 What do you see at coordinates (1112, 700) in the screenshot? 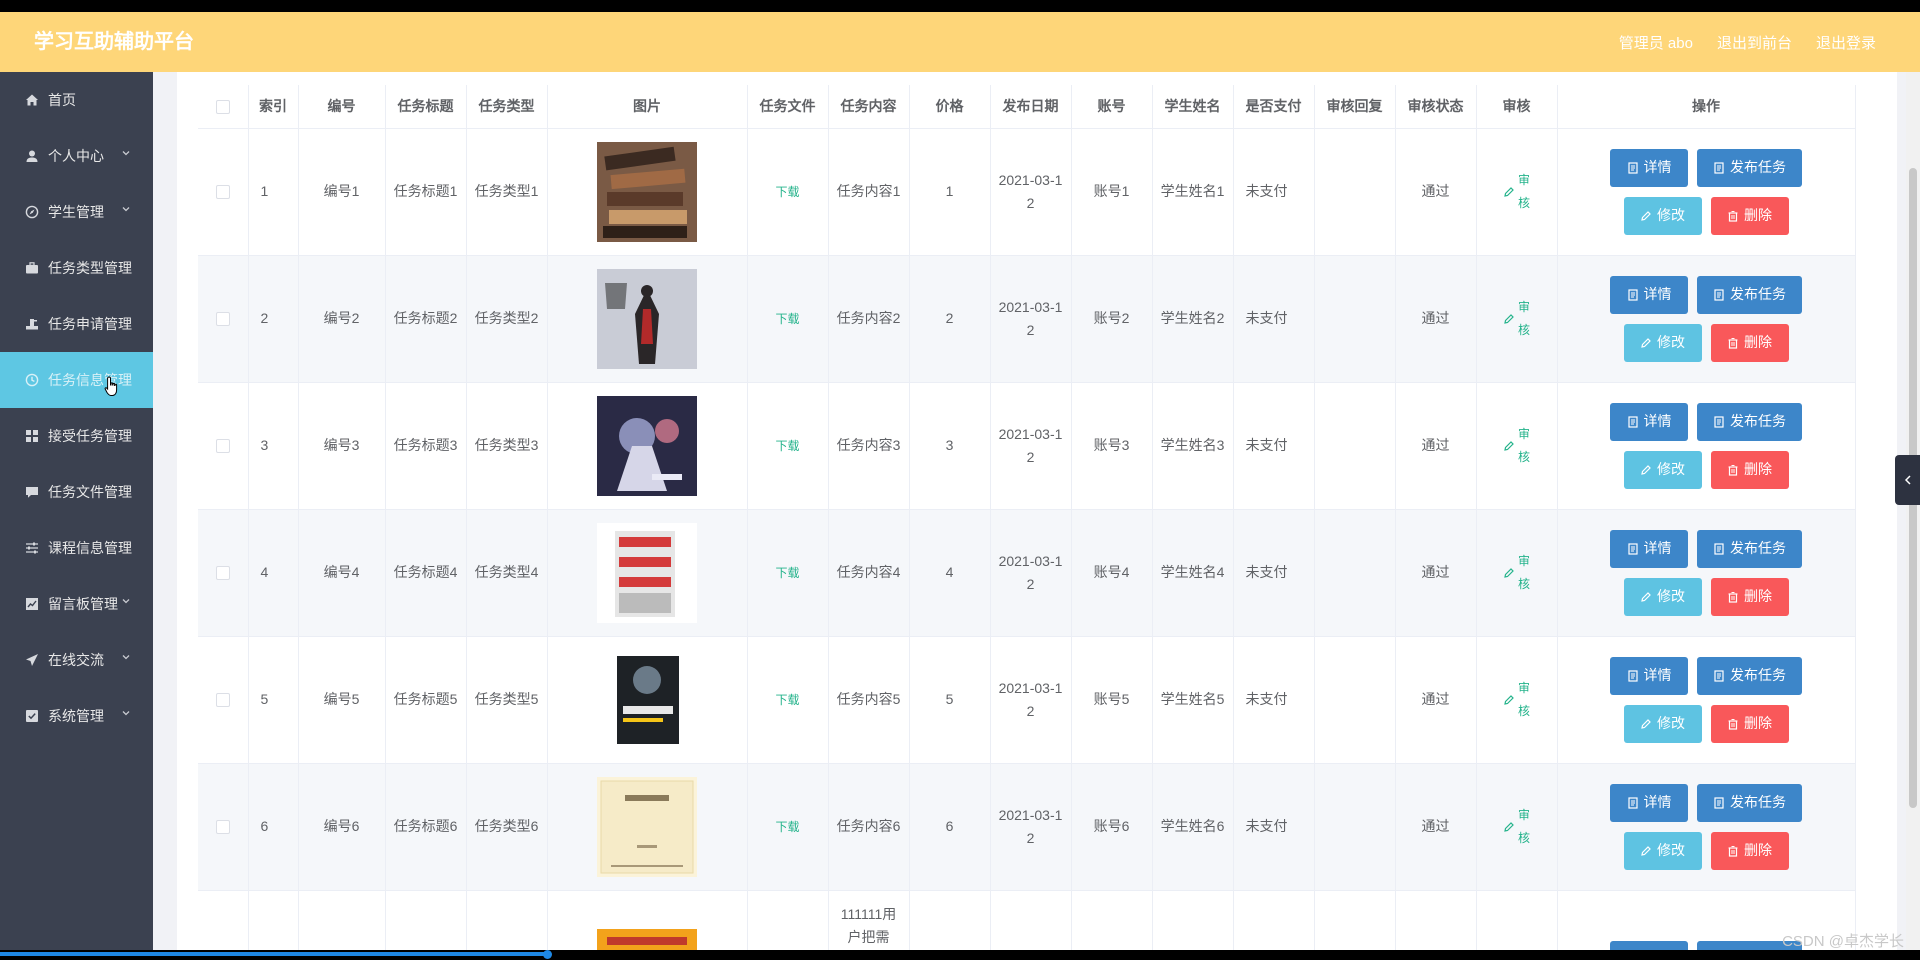
I see `account-cell: 账号5` at bounding box center [1112, 700].